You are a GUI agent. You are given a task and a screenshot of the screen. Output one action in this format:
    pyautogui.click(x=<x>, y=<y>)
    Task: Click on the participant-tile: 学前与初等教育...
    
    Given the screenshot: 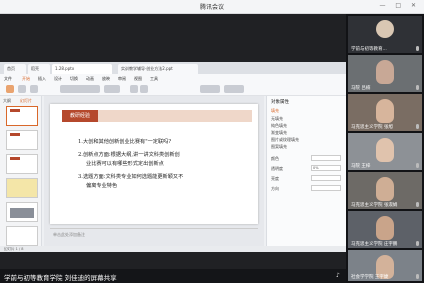 What is the action you would take?
    pyautogui.click(x=385, y=34)
    